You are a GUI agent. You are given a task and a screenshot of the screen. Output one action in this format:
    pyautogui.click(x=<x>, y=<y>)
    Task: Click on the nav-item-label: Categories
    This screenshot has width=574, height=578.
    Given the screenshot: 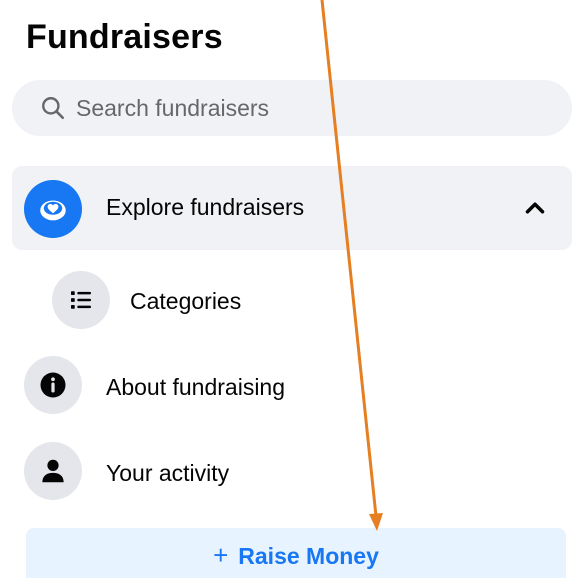 What is the action you would take?
    pyautogui.click(x=186, y=301)
    